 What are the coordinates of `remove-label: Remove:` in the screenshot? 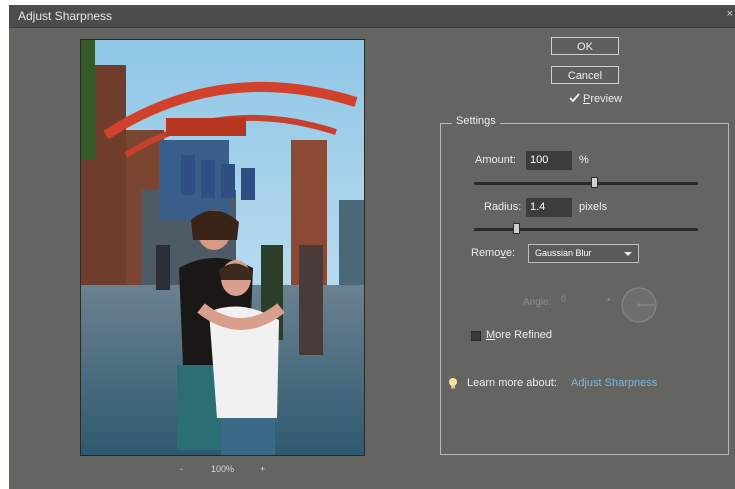 It's located at (493, 253).